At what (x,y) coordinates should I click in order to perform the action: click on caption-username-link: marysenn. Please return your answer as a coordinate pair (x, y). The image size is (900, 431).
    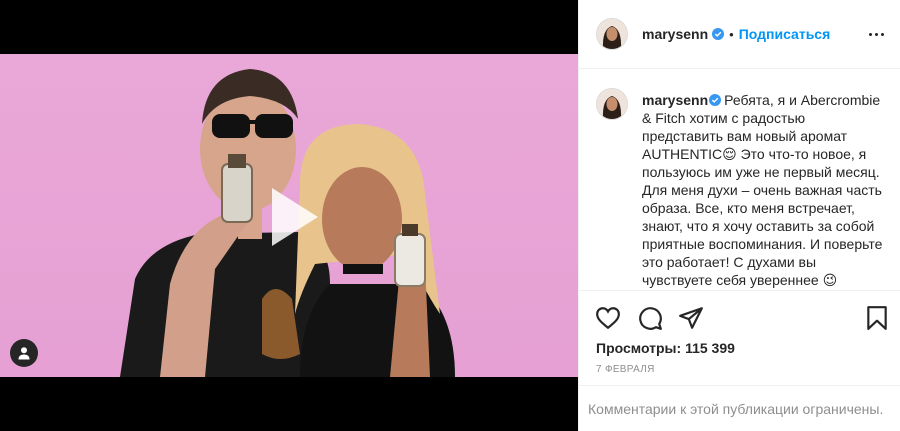
    Looking at the image, I should click on (675, 100).